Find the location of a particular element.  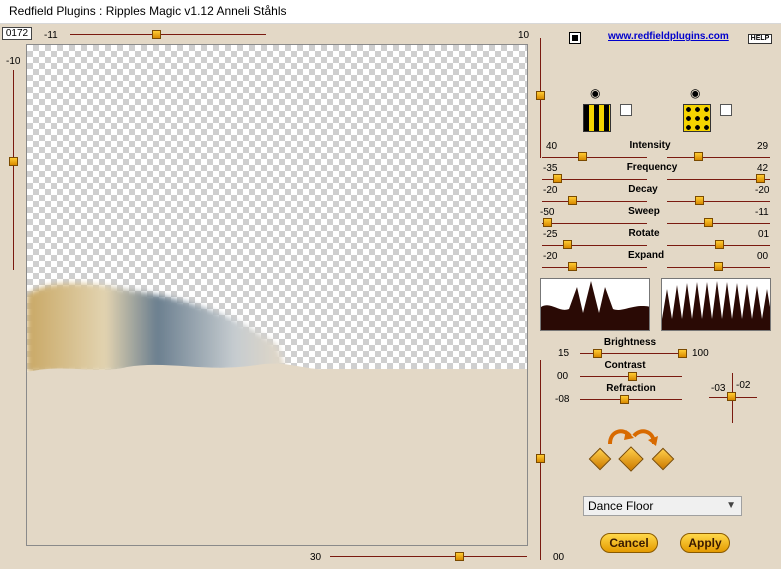

top-slider-knob is located at coordinates (156, 34).